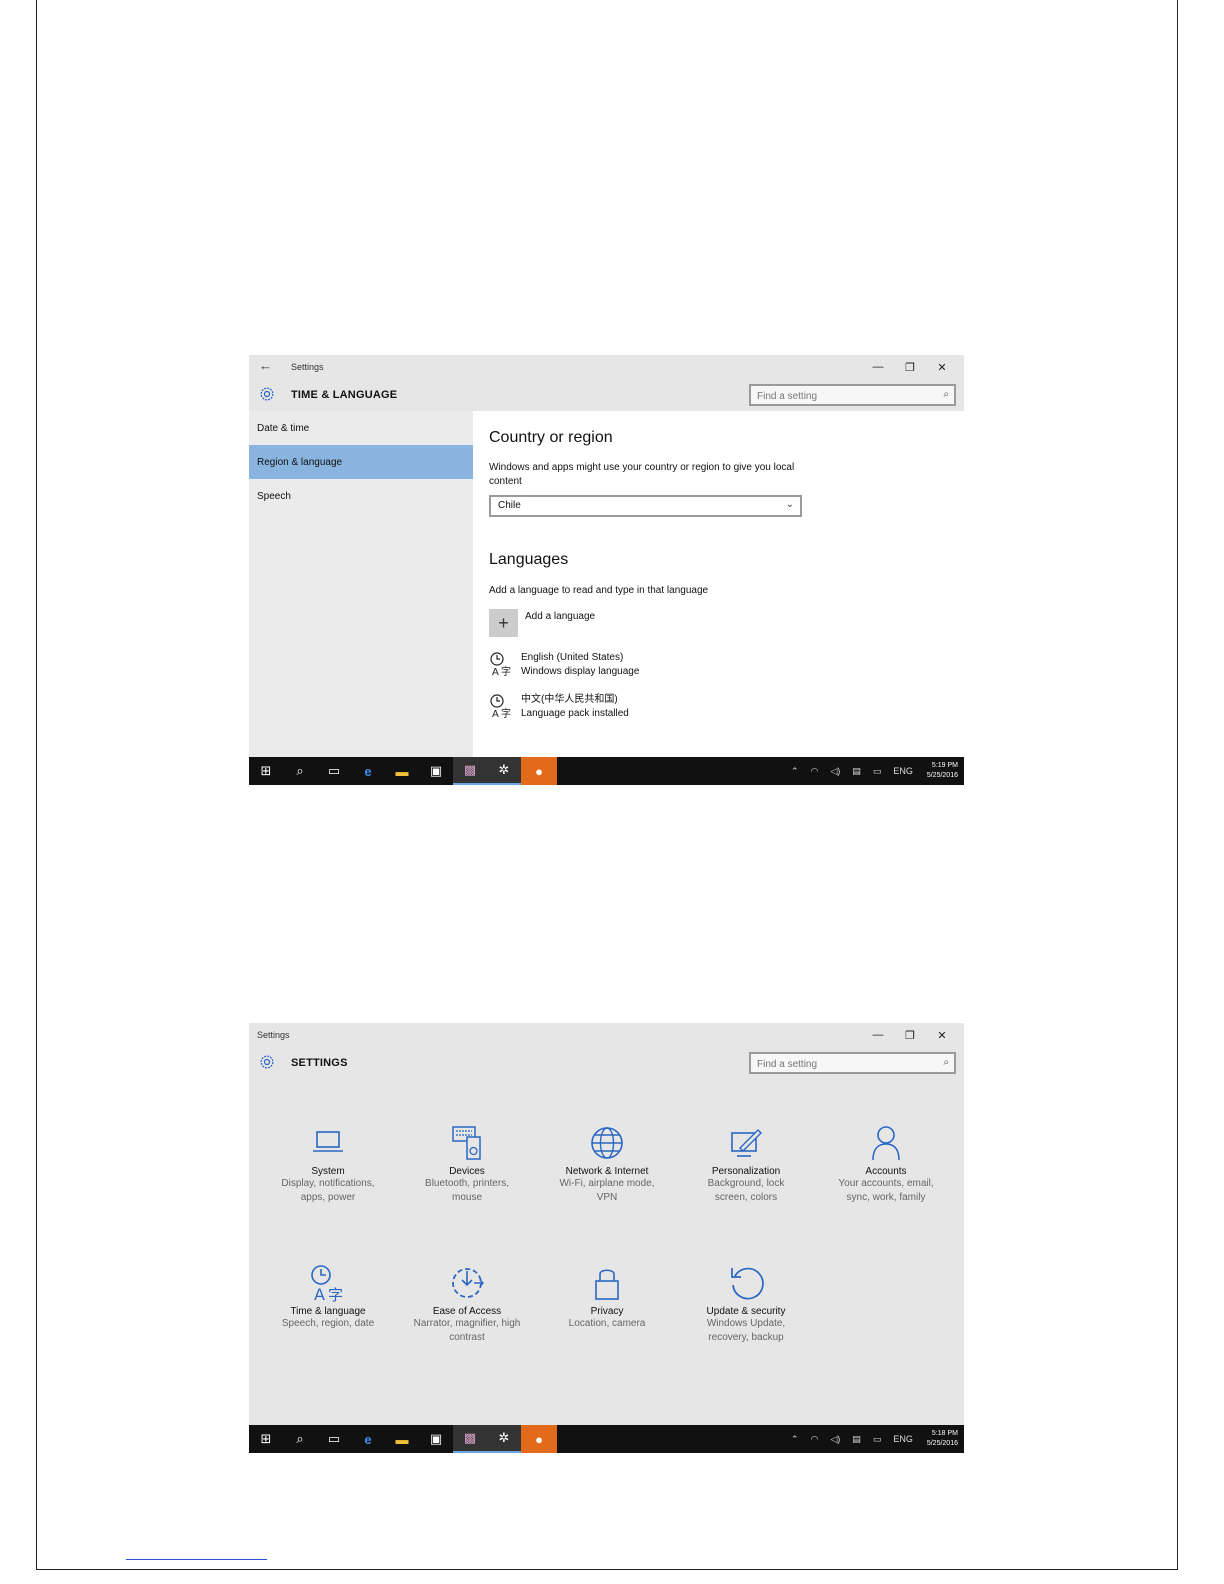 The width and height of the screenshot is (1224, 1584). I want to click on language-status: Language pack installed, so click(575, 713).